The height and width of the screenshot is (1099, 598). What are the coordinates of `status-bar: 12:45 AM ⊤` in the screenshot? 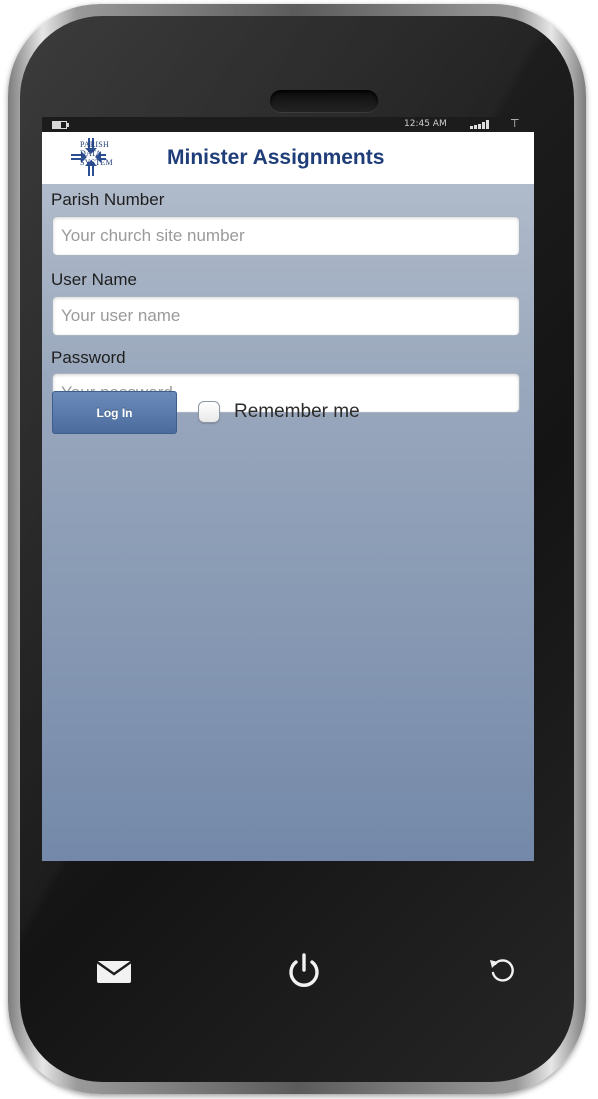 It's located at (288, 124).